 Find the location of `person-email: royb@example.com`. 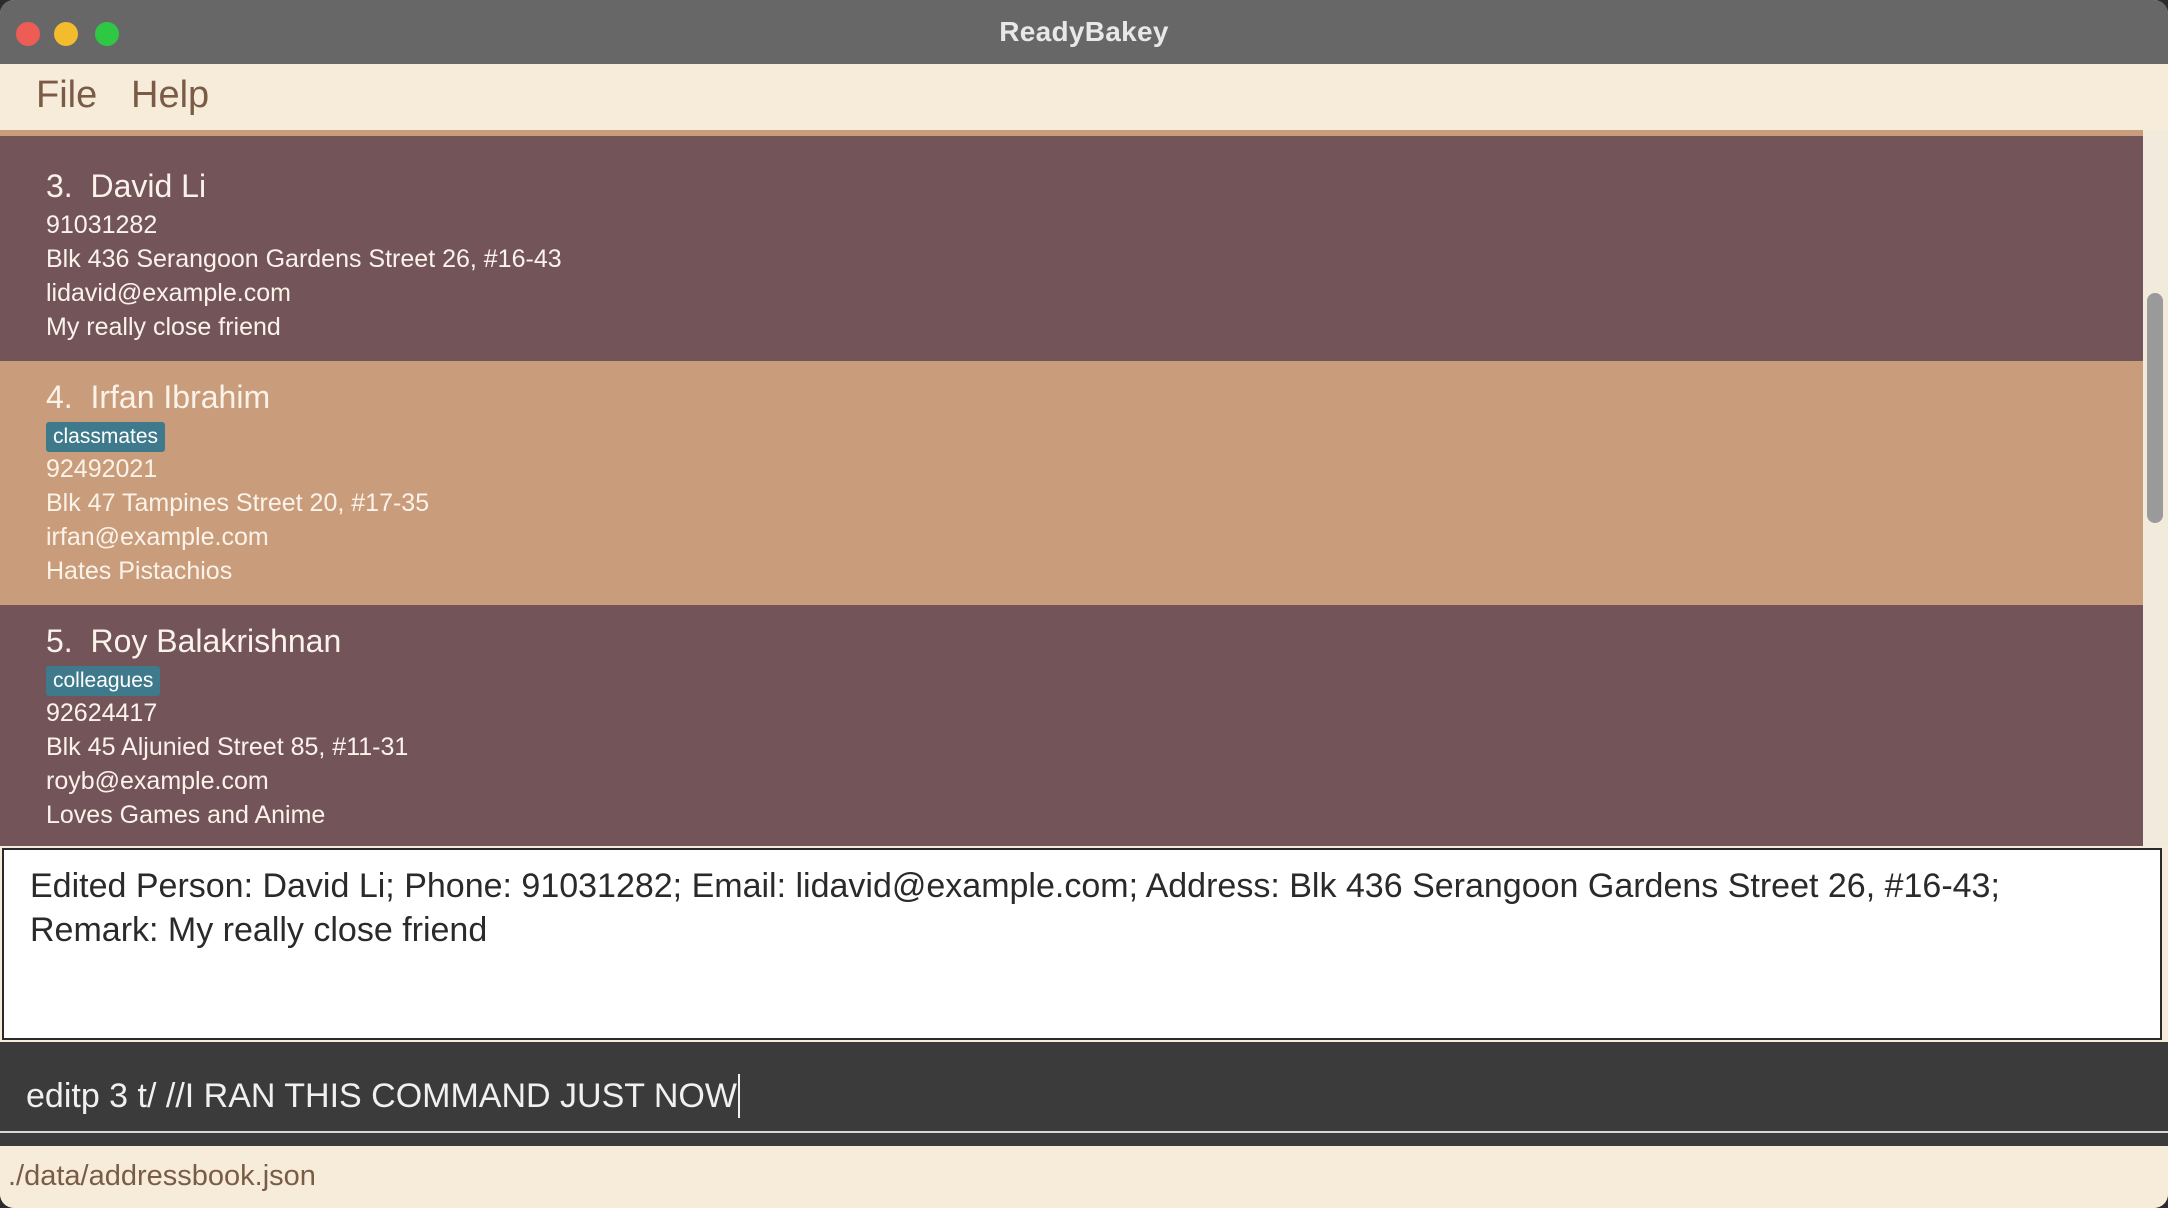

person-email: royb@example.com is located at coordinates (157, 781).